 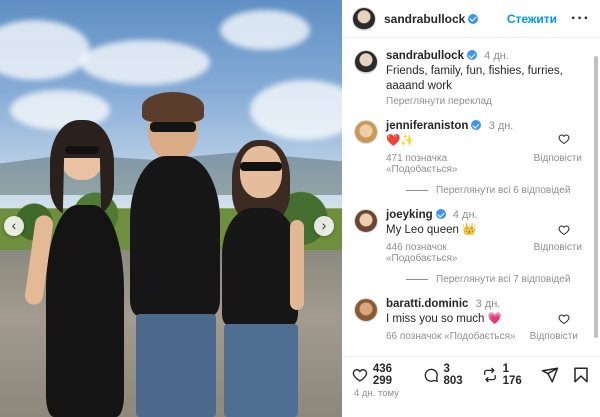 I want to click on save-action, so click(x=581, y=375).